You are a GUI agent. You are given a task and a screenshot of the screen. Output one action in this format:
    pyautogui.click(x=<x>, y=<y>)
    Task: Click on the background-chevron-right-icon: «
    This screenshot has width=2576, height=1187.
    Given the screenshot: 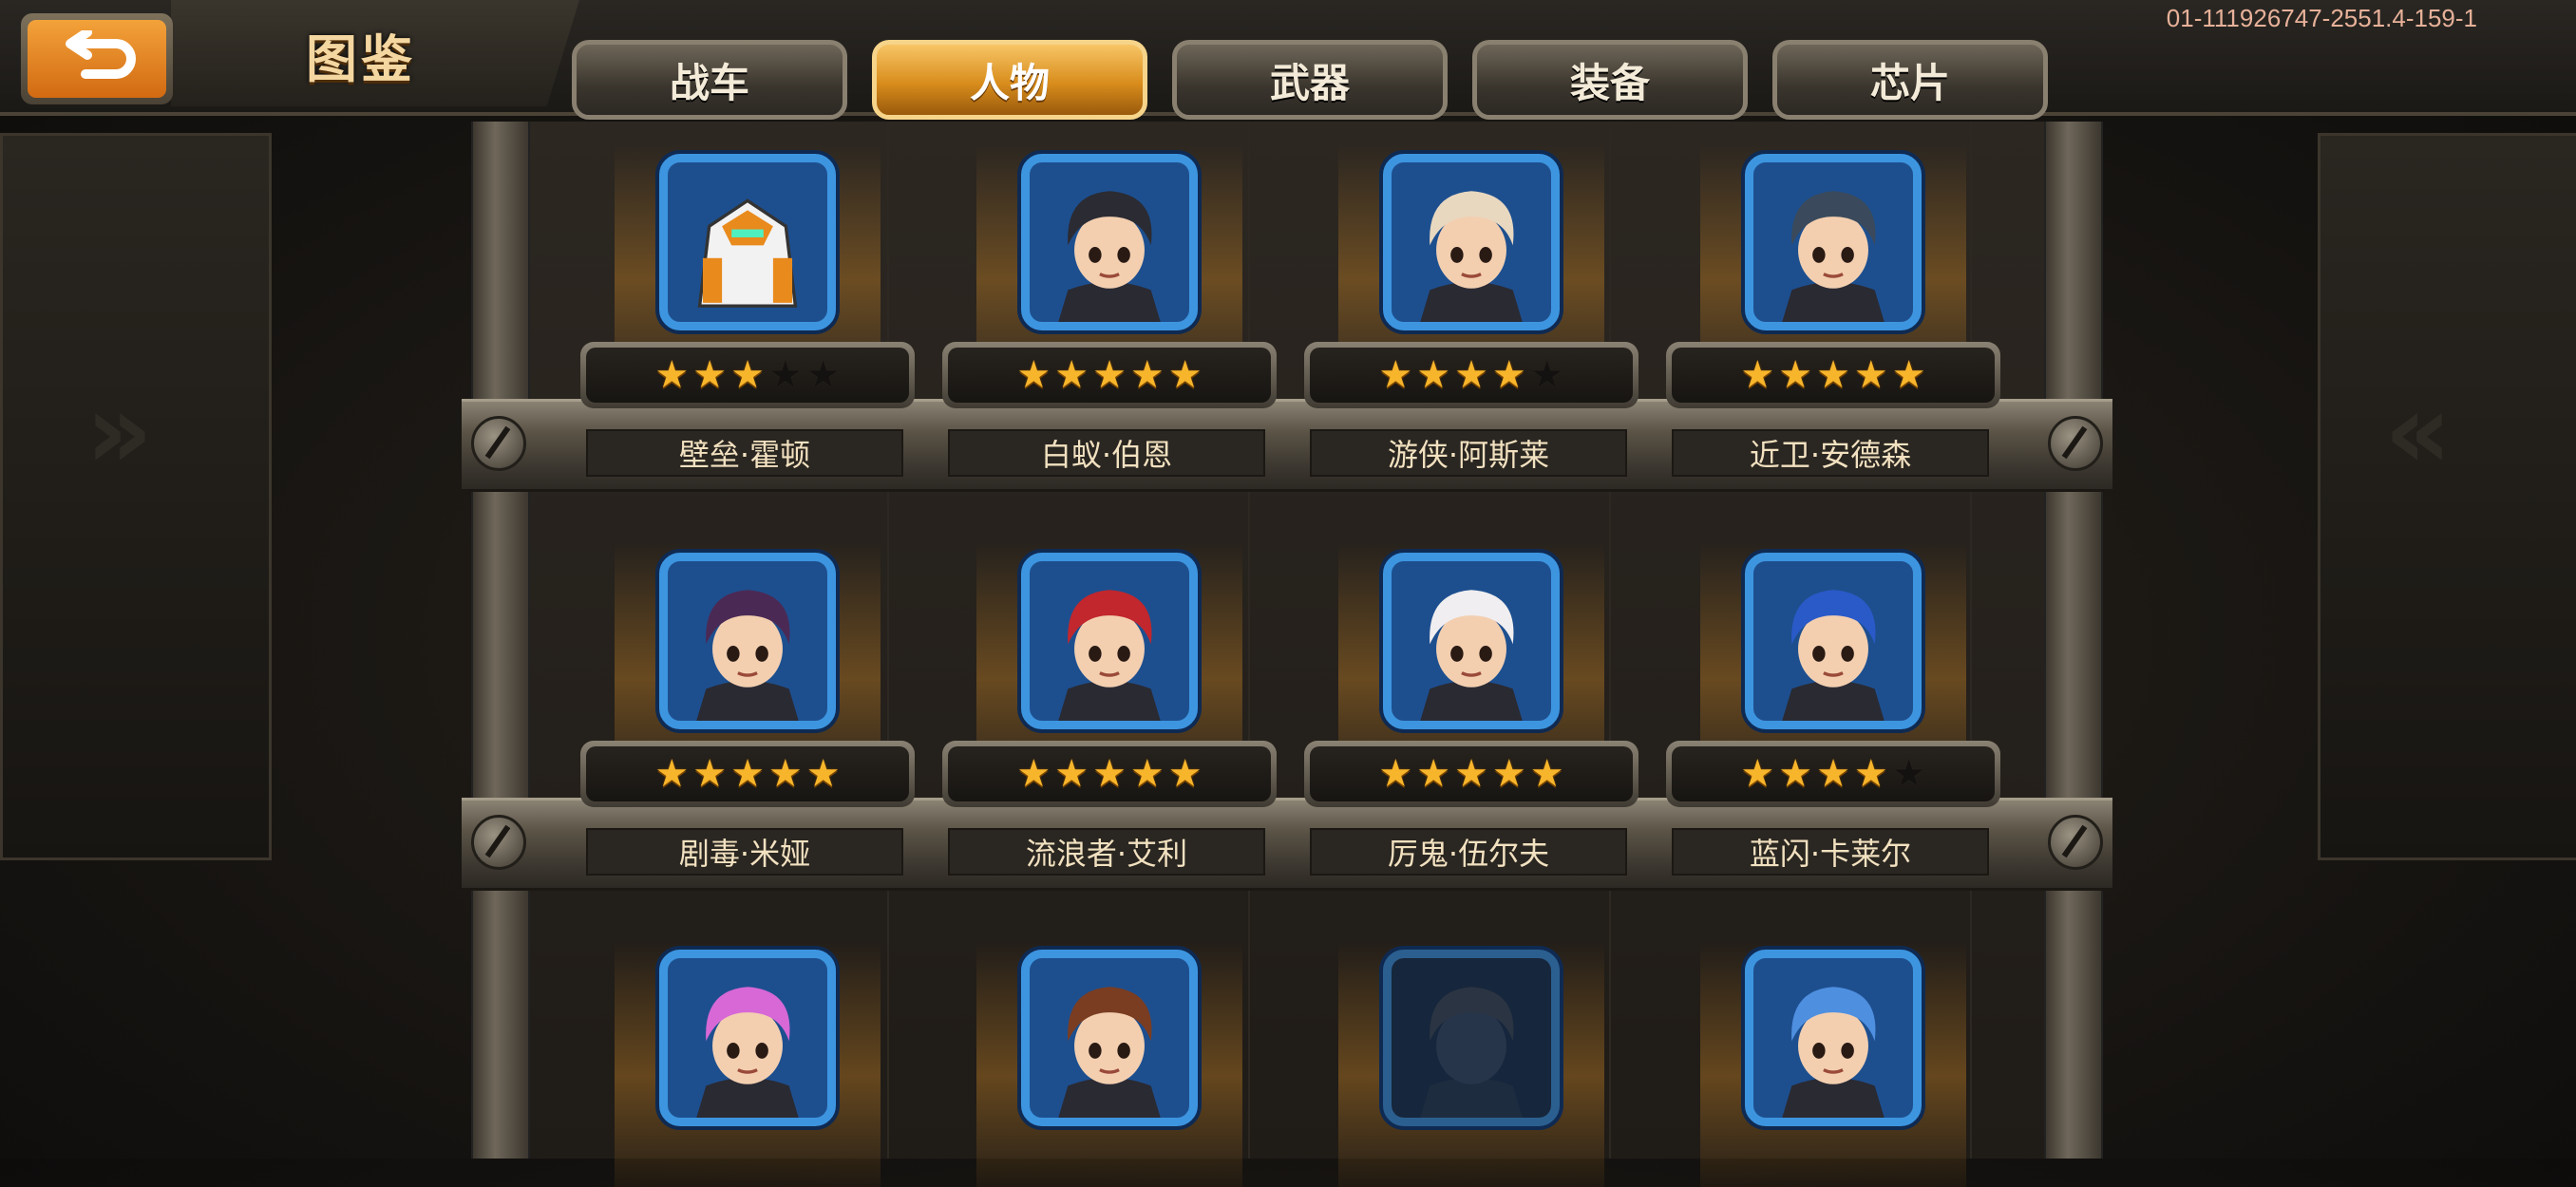 What is the action you would take?
    pyautogui.click(x=2418, y=431)
    